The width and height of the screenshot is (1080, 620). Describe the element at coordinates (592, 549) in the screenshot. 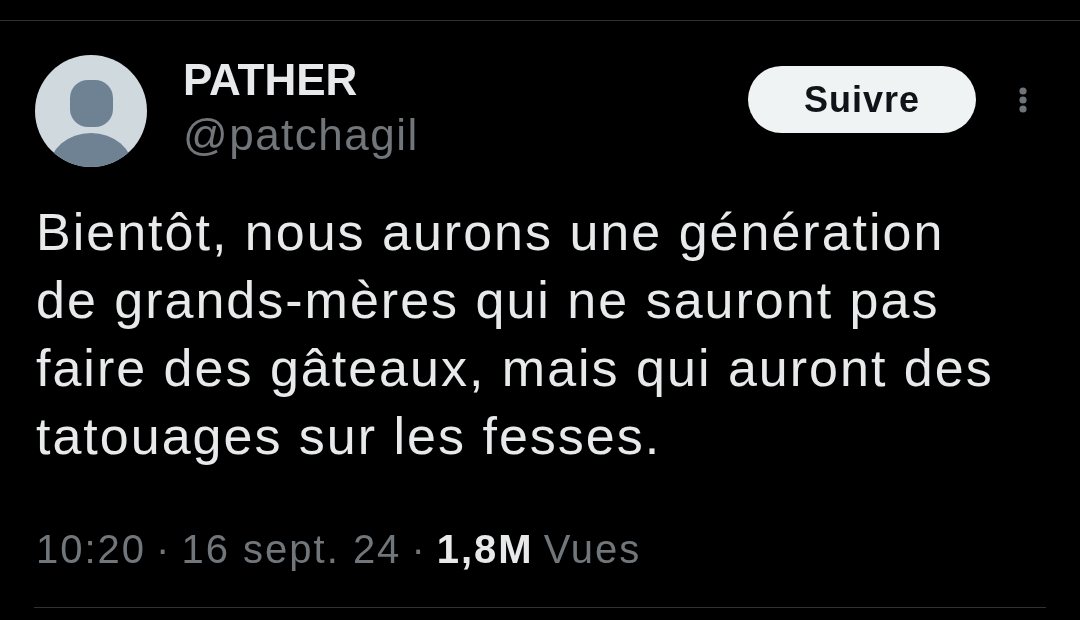

I see `views-label: Vues` at that location.